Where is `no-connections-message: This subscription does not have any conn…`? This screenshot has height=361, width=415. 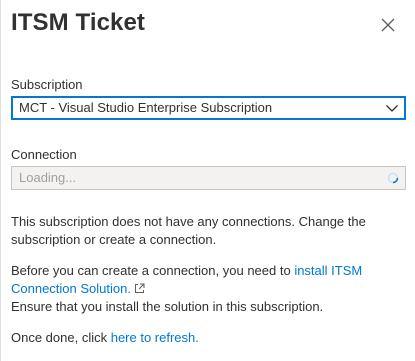 no-connections-message: This subscription does not have any conn… is located at coordinates (188, 230).